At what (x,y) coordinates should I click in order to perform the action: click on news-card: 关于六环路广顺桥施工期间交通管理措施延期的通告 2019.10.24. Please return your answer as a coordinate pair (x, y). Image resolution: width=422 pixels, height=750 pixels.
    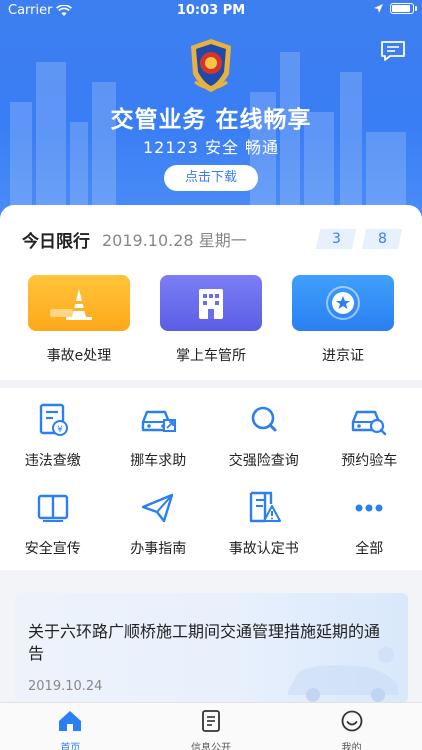
    Looking at the image, I should click on (211, 648).